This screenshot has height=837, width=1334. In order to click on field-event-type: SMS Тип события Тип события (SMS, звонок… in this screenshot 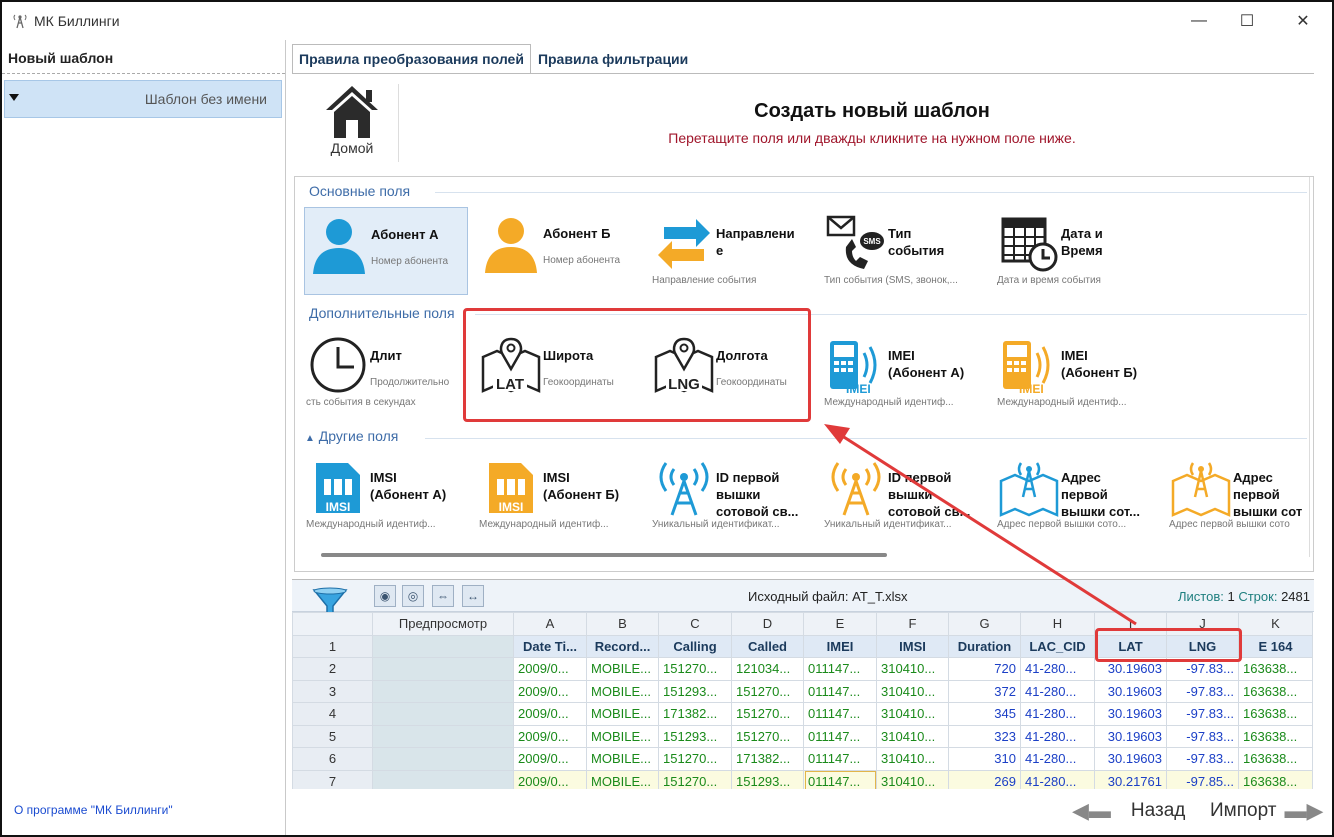, I will do `click(904, 251)`.